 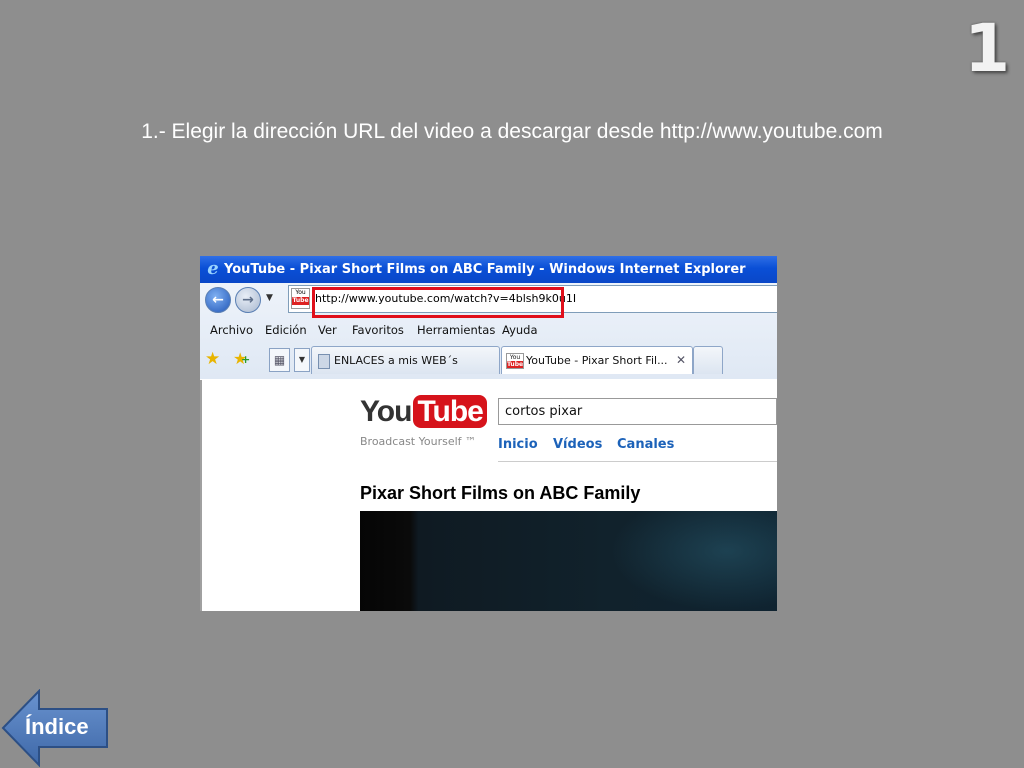 What do you see at coordinates (520, 330) in the screenshot?
I see `menu-ayuda: Ayuda` at bounding box center [520, 330].